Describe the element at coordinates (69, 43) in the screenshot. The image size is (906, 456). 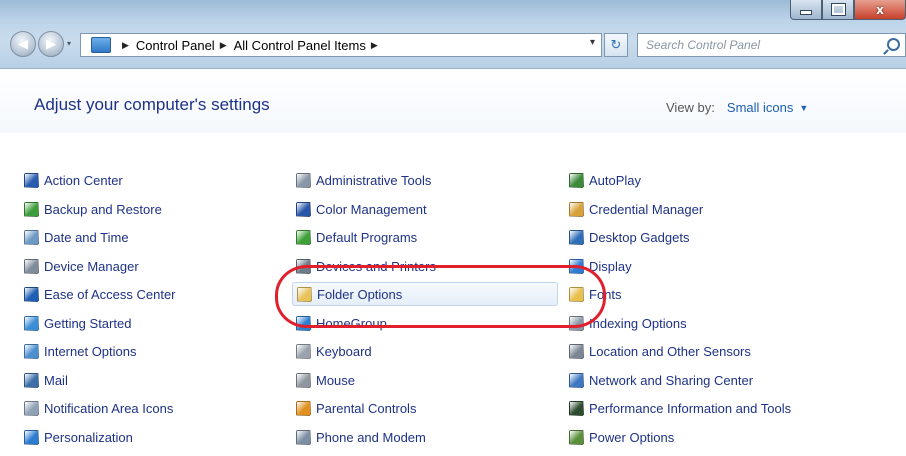
I see `recent-pages-dropdown: ▾` at that location.